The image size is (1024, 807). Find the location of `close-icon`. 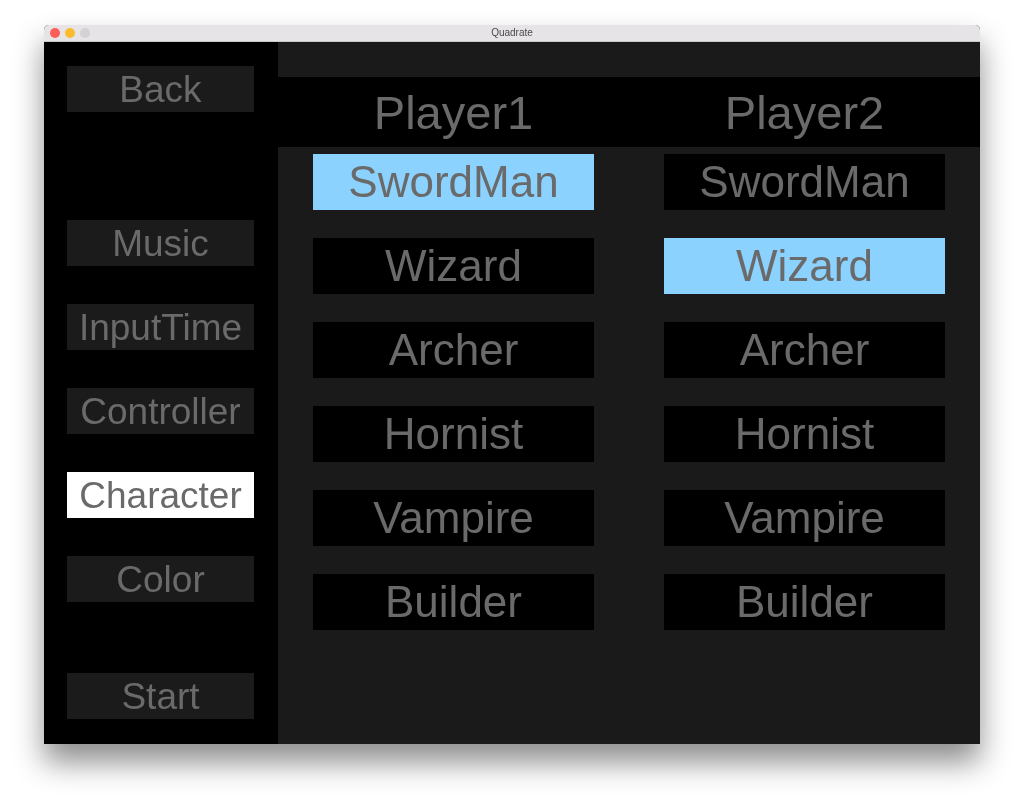

close-icon is located at coordinates (55, 33).